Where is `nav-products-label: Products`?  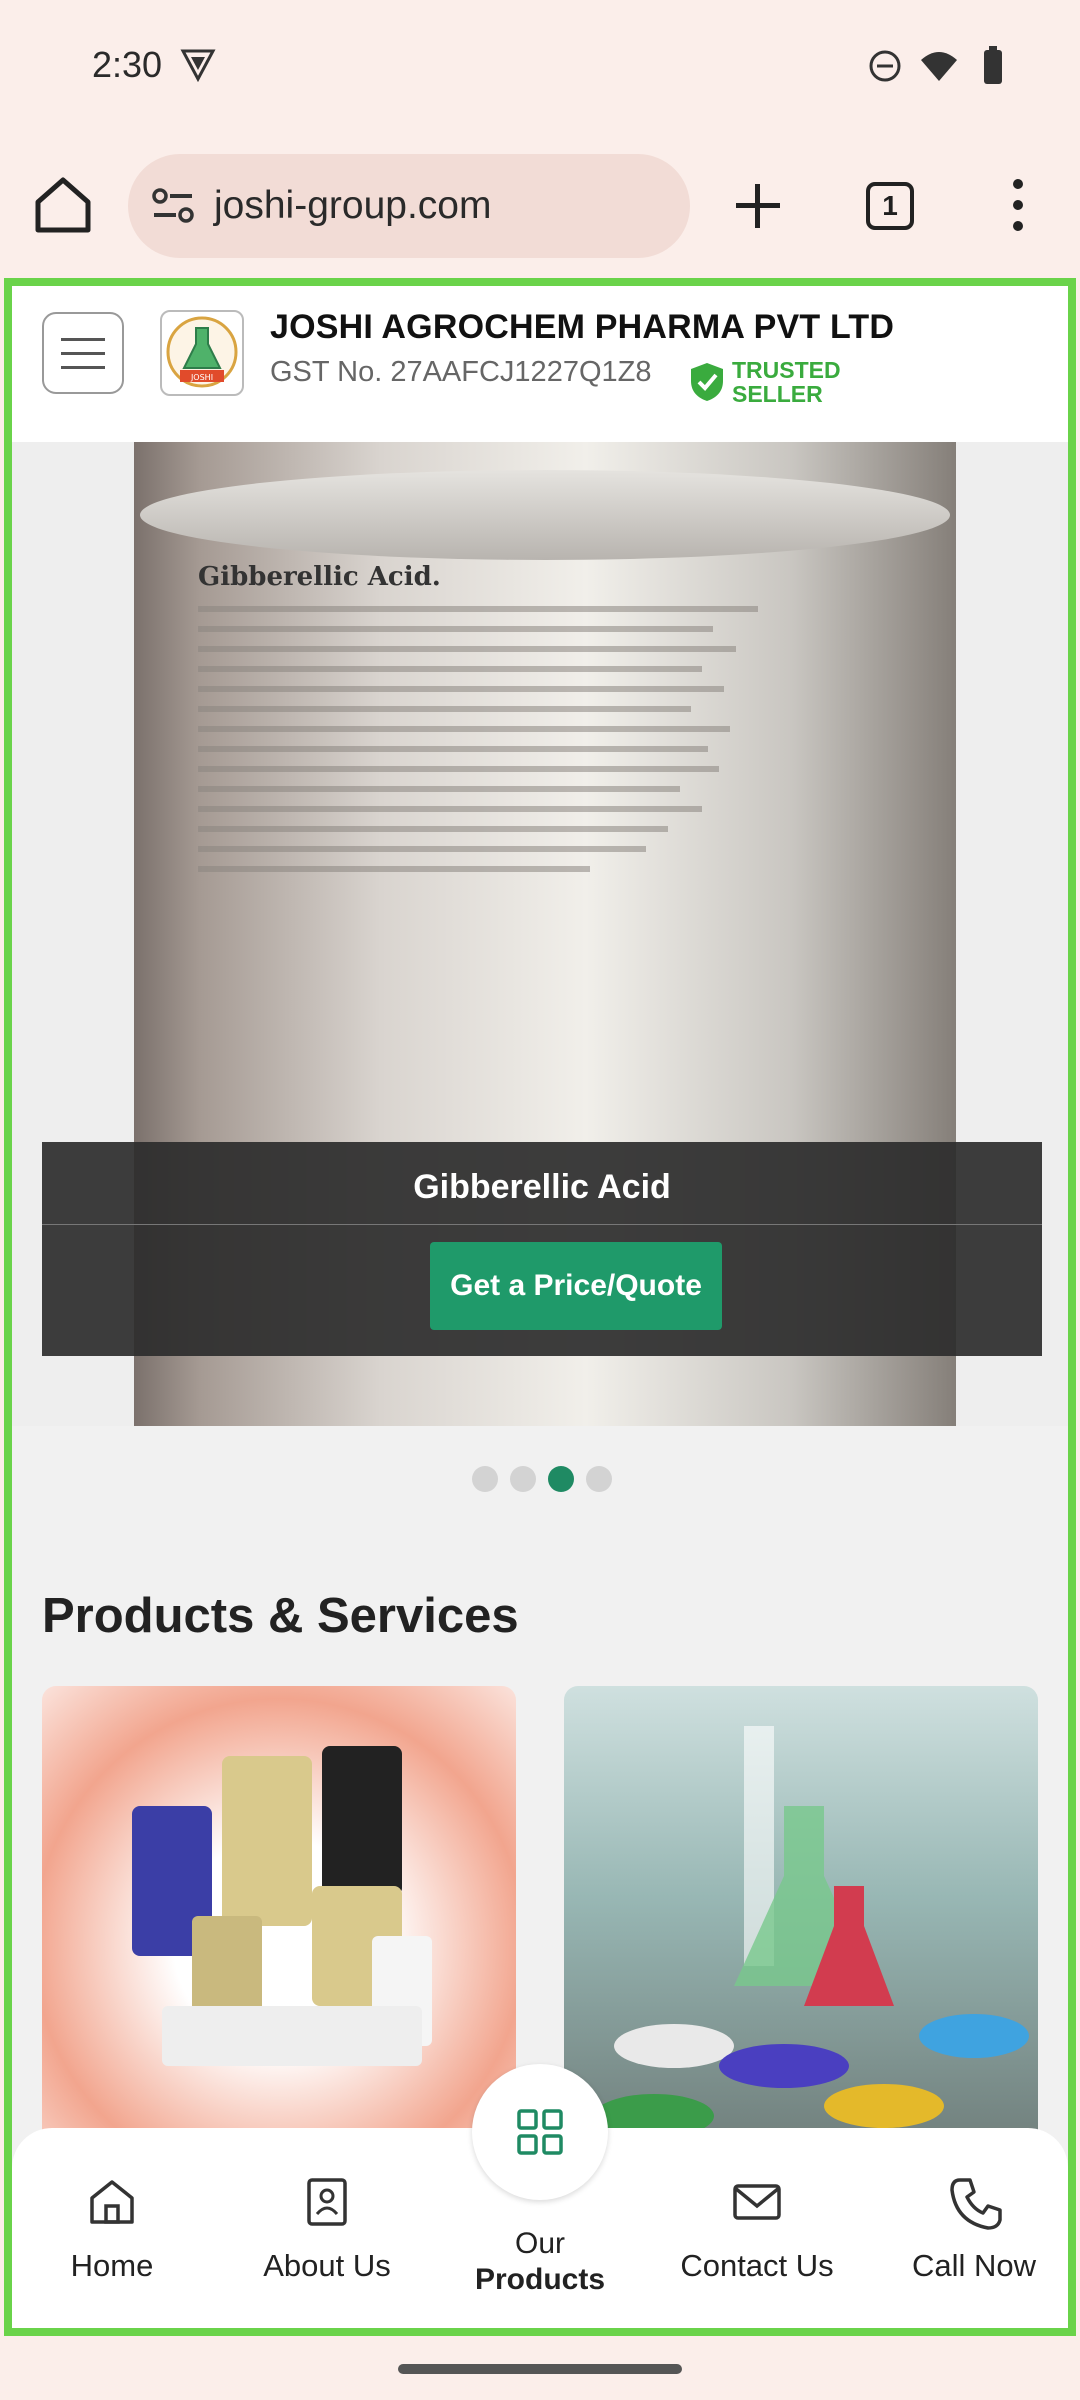 nav-products-label: Products is located at coordinates (540, 2279).